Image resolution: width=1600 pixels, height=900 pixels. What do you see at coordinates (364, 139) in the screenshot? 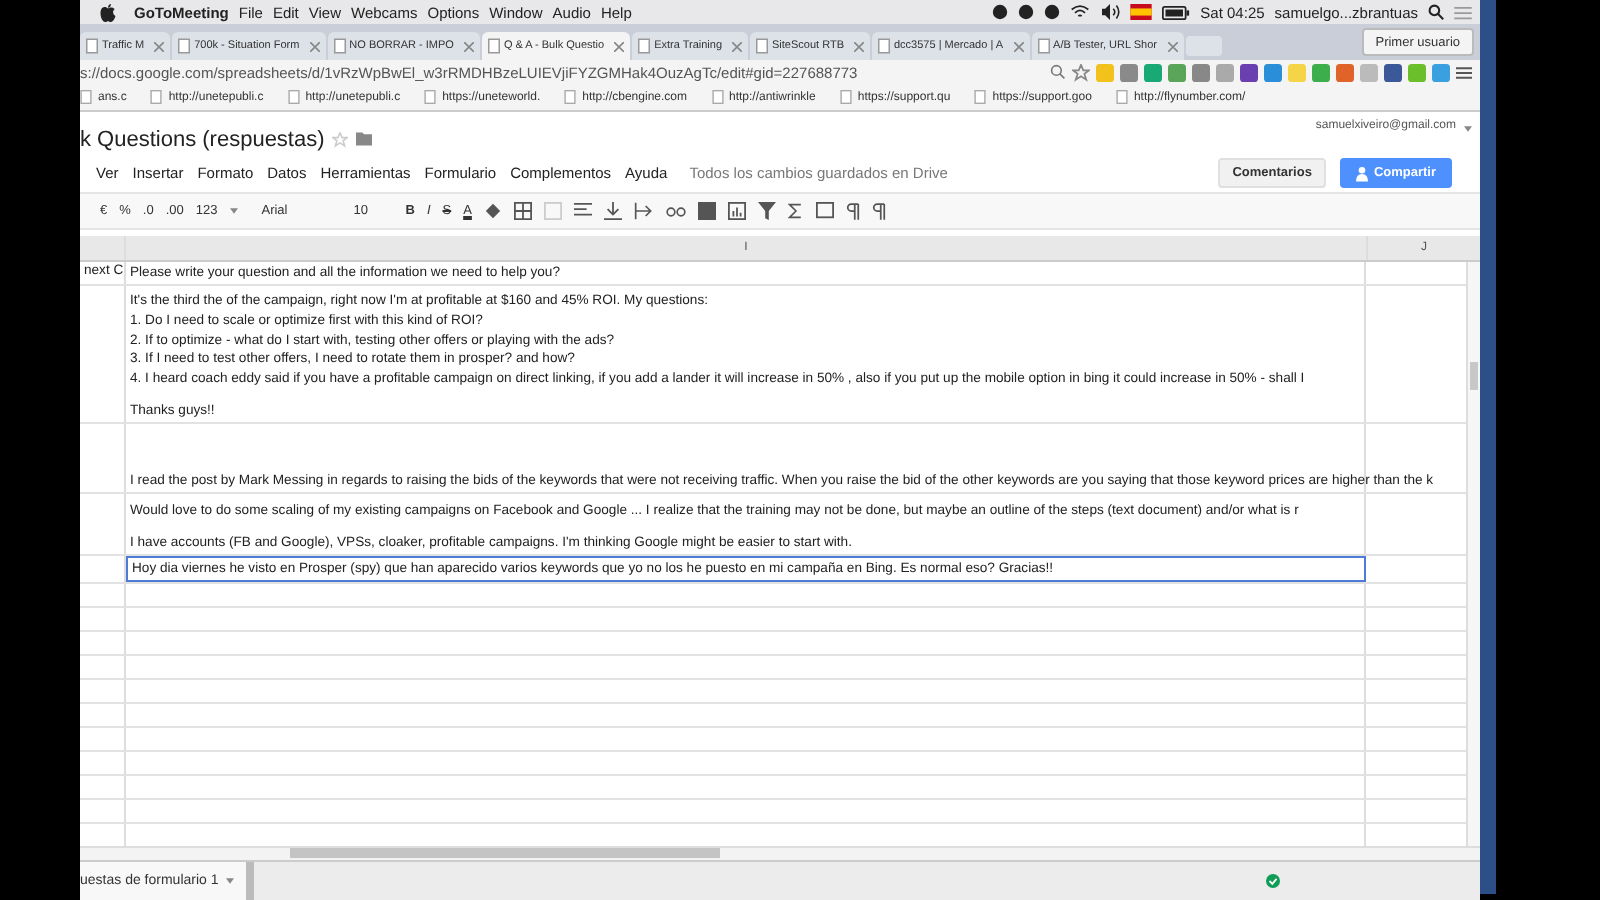
I see `folder-icon` at bounding box center [364, 139].